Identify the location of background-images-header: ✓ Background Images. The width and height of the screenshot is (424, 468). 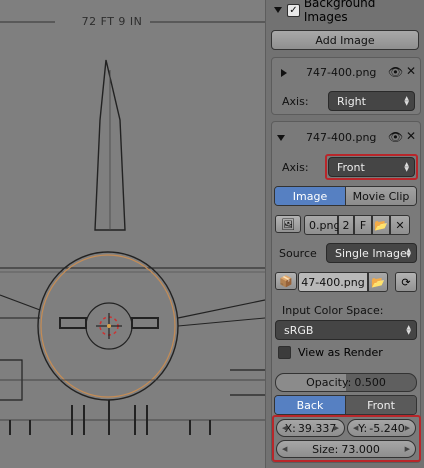
(346, 12).